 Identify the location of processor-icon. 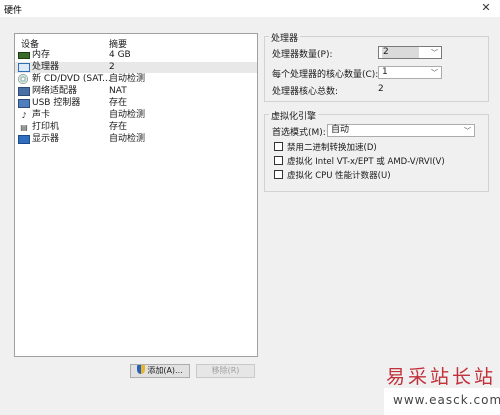
(24, 67).